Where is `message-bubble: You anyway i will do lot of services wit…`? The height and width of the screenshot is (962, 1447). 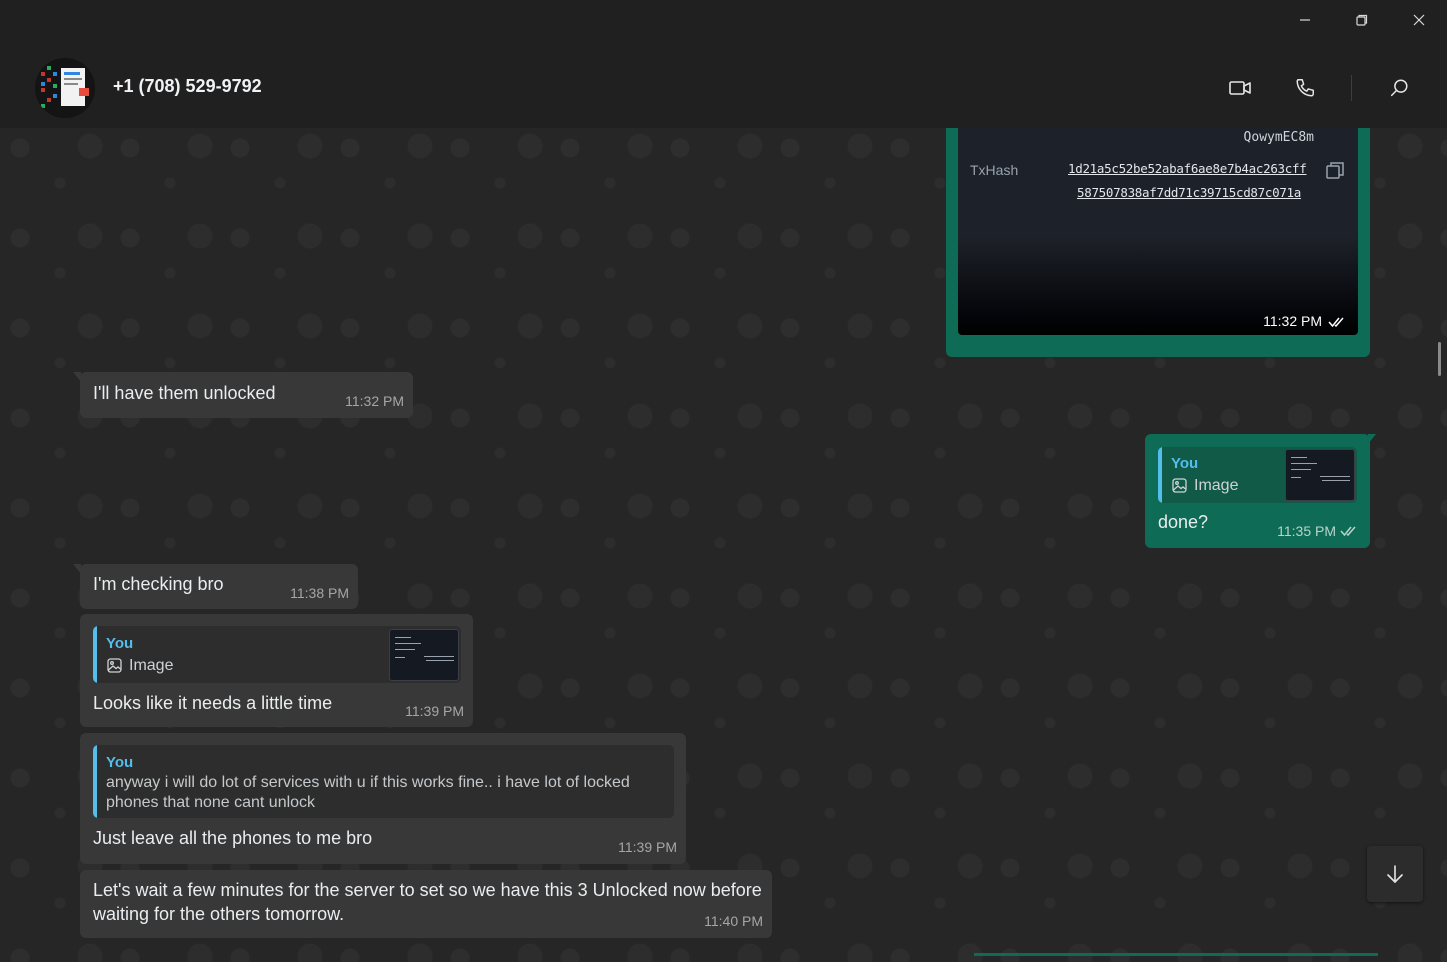
message-bubble: You anyway i will do lot of services wit… is located at coordinates (383, 798).